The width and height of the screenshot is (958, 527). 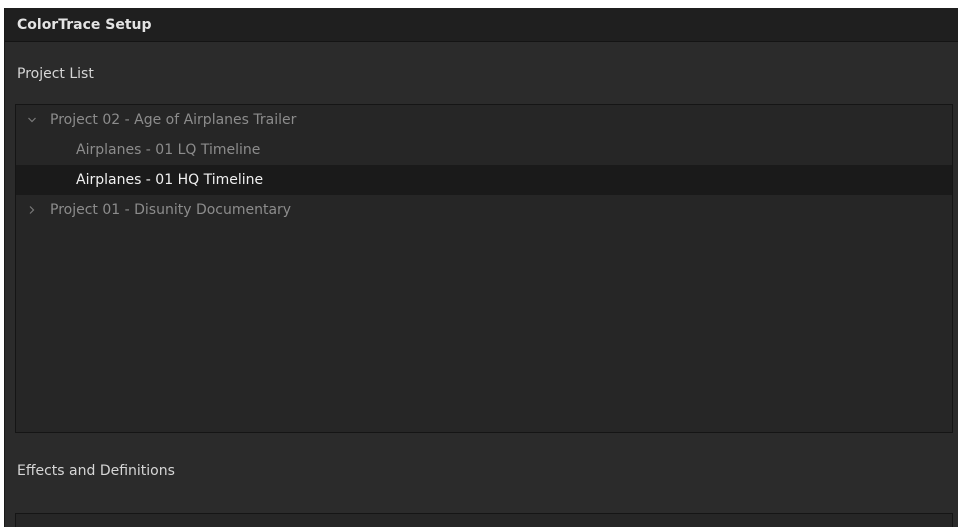 What do you see at coordinates (168, 150) in the screenshot?
I see `tree-item-label: Airplanes - 01 LQ Timeline` at bounding box center [168, 150].